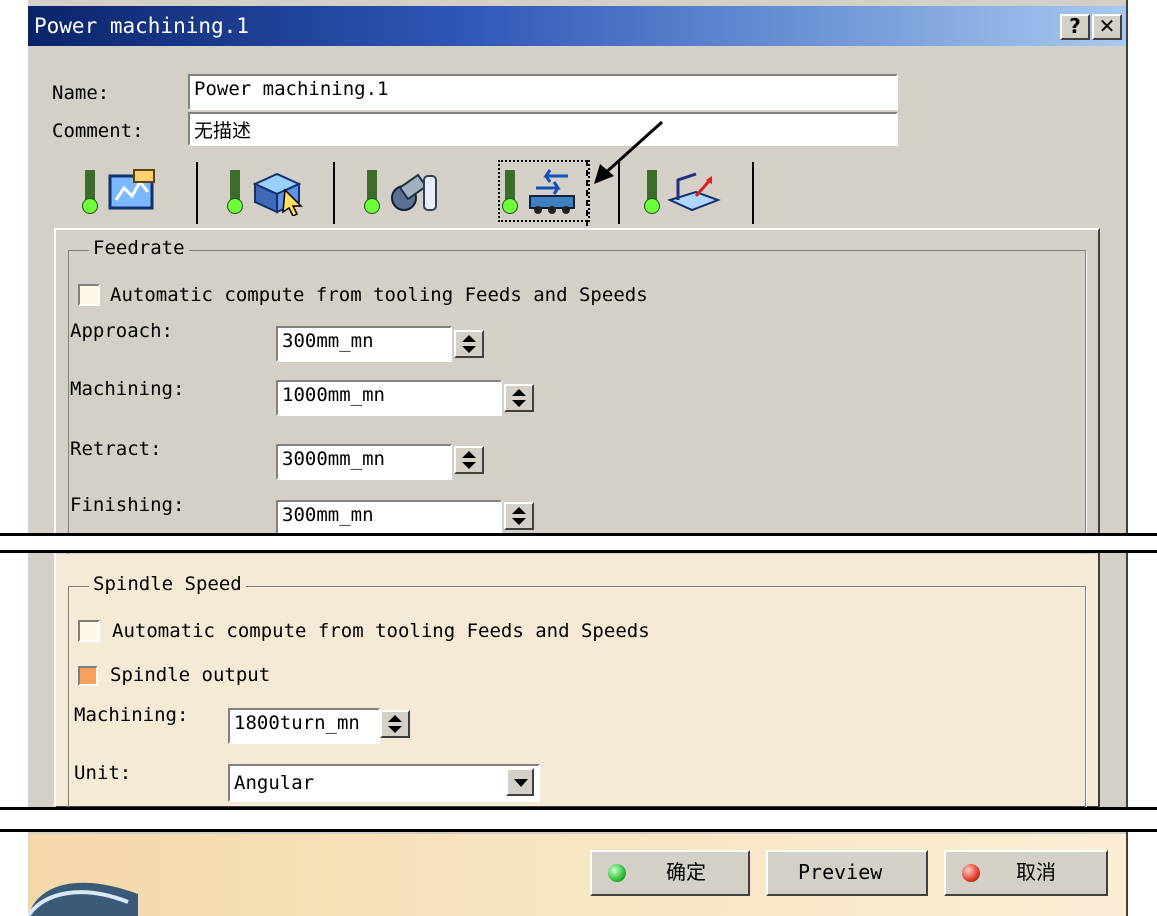  Describe the element at coordinates (552, 191) in the screenshot. I see `feeds-speeds-icon` at that location.